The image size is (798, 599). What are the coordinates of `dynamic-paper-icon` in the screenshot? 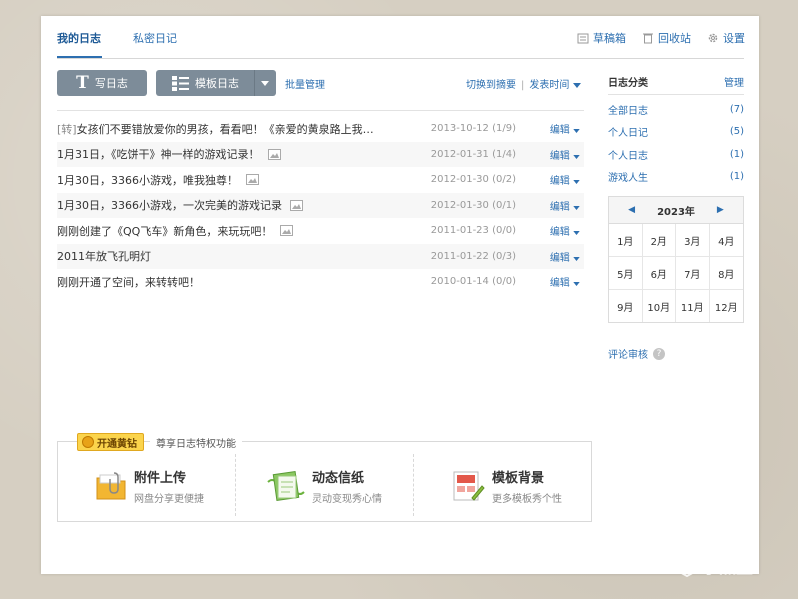 It's located at (286, 486).